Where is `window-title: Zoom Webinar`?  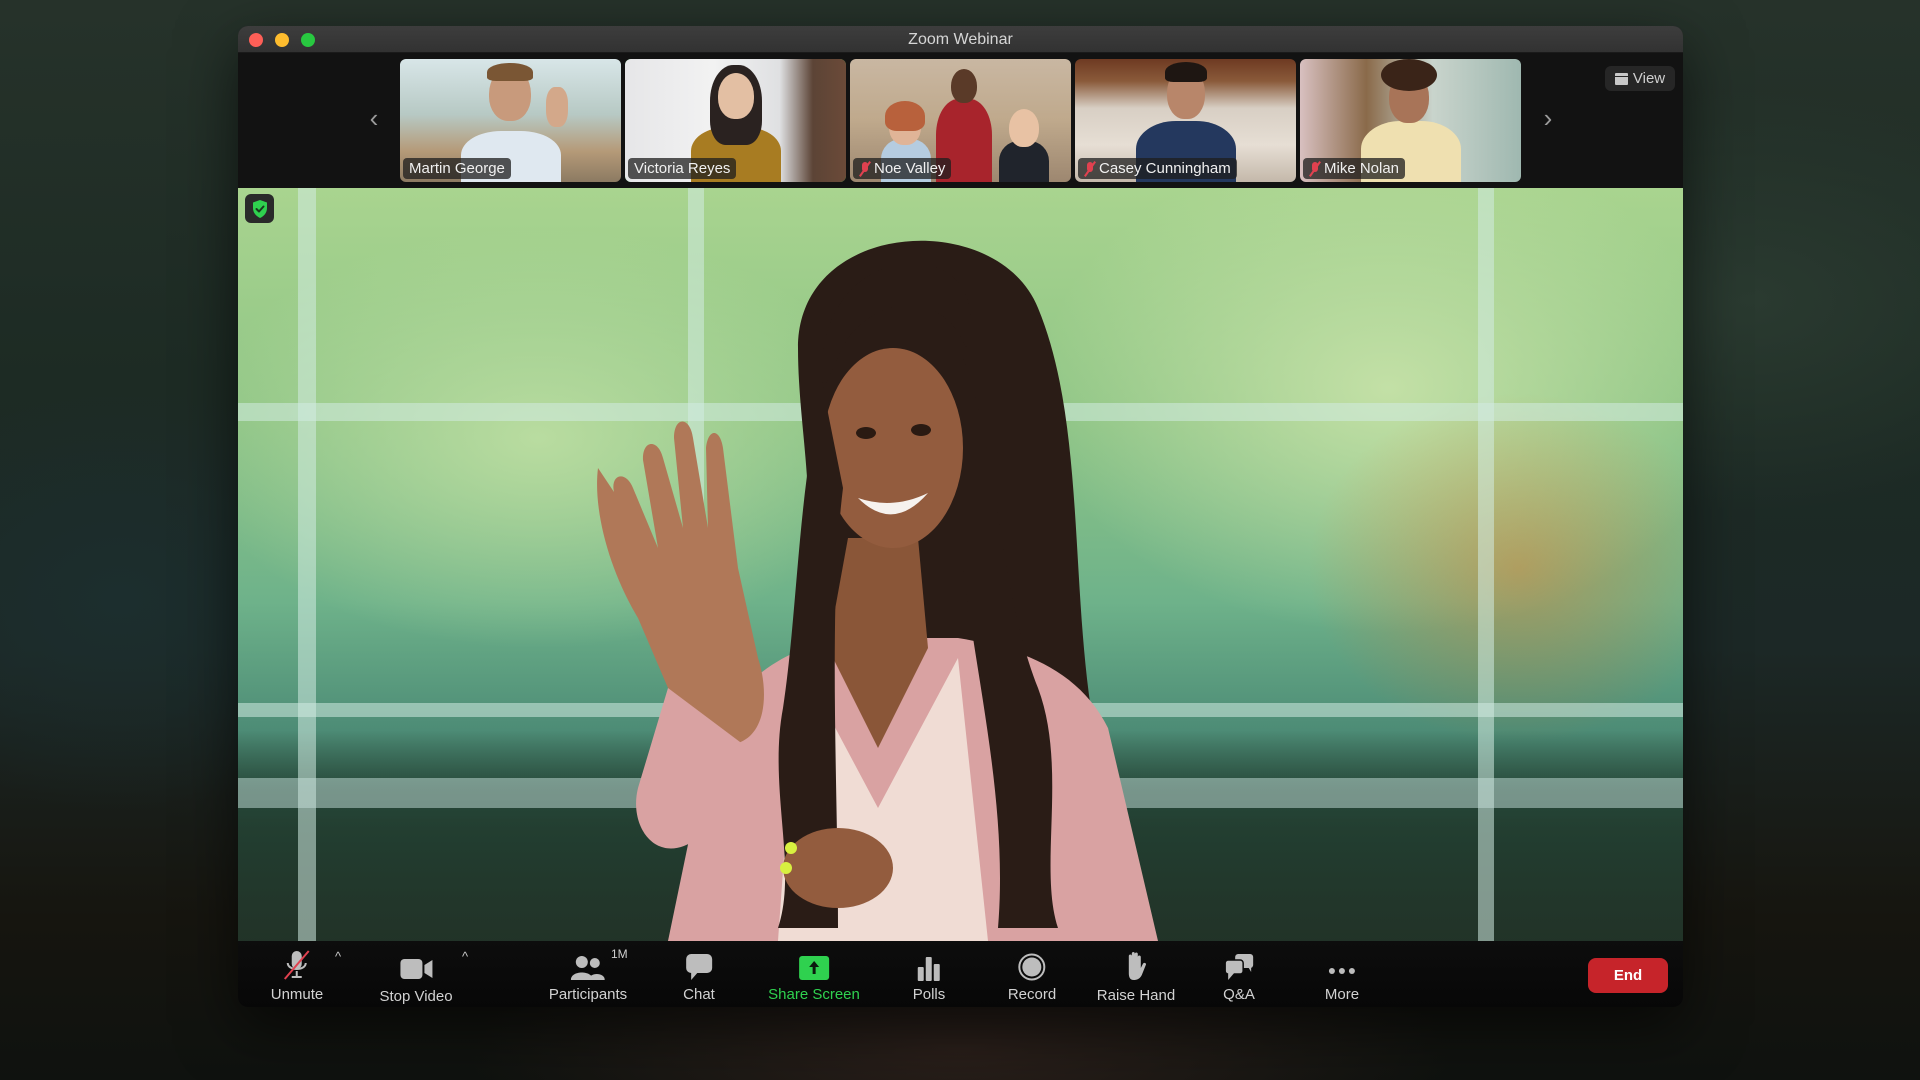 window-title: Zoom Webinar is located at coordinates (960, 39).